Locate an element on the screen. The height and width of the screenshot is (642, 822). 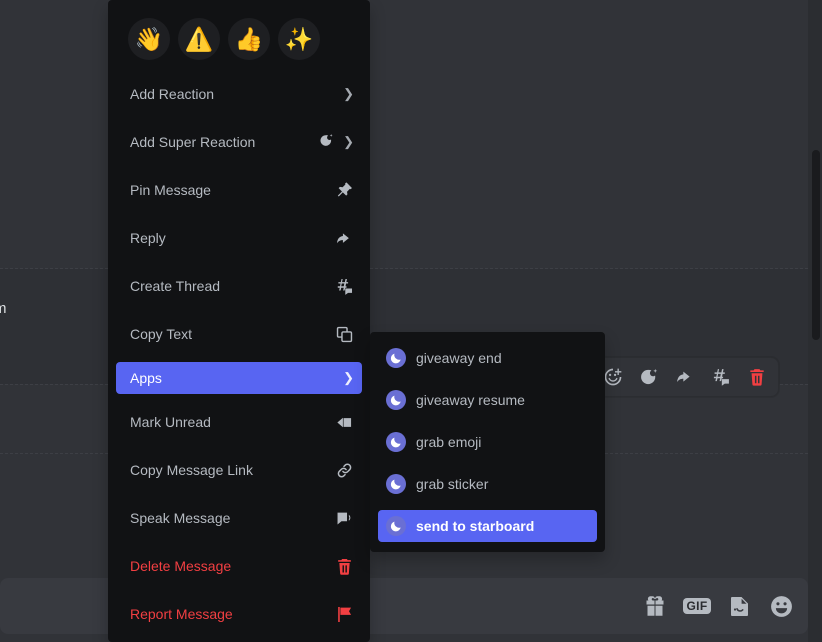
reaction-thumbsup: 👍 is located at coordinates (249, 39).